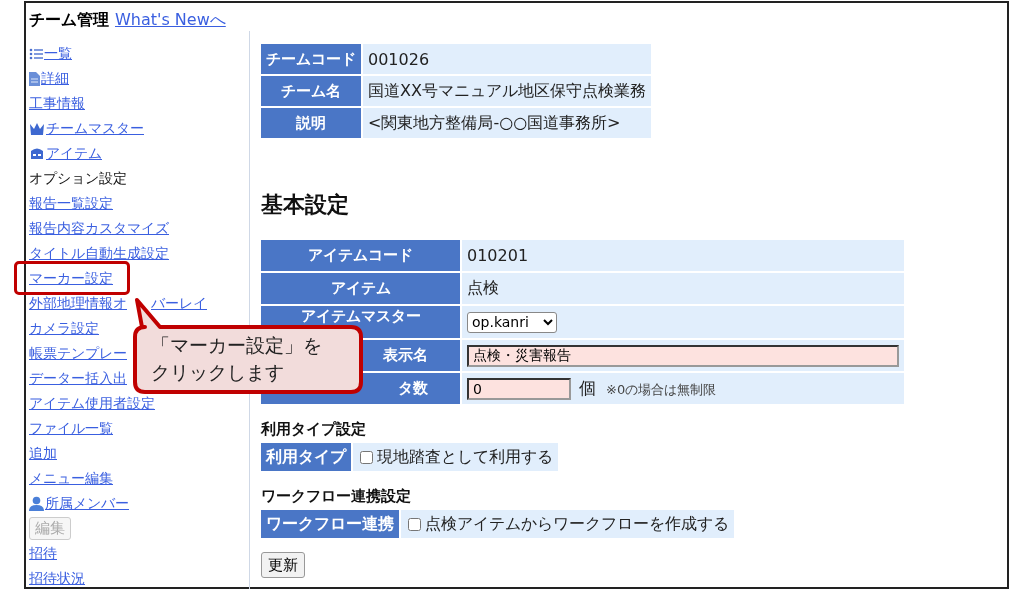 The height and width of the screenshot is (591, 1024). I want to click on input-field: 点検・災害報告, so click(683, 355).